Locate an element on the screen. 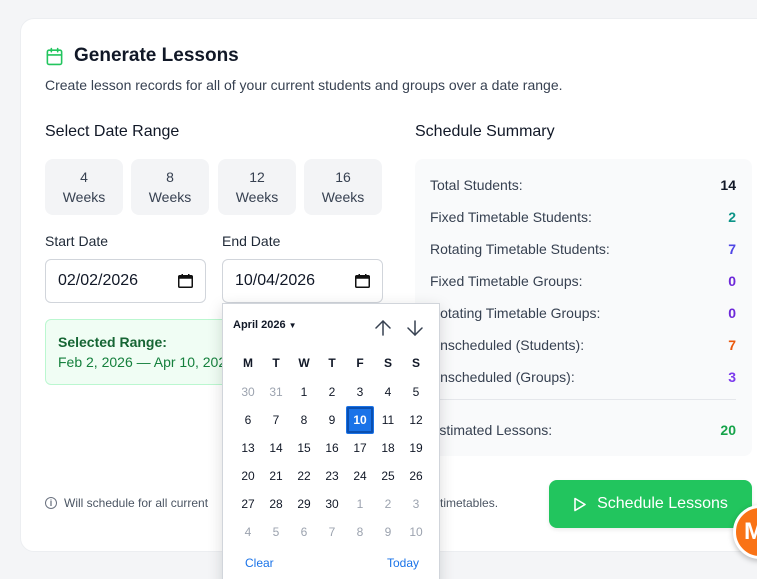  calendar-day: 15 is located at coordinates (304, 448).